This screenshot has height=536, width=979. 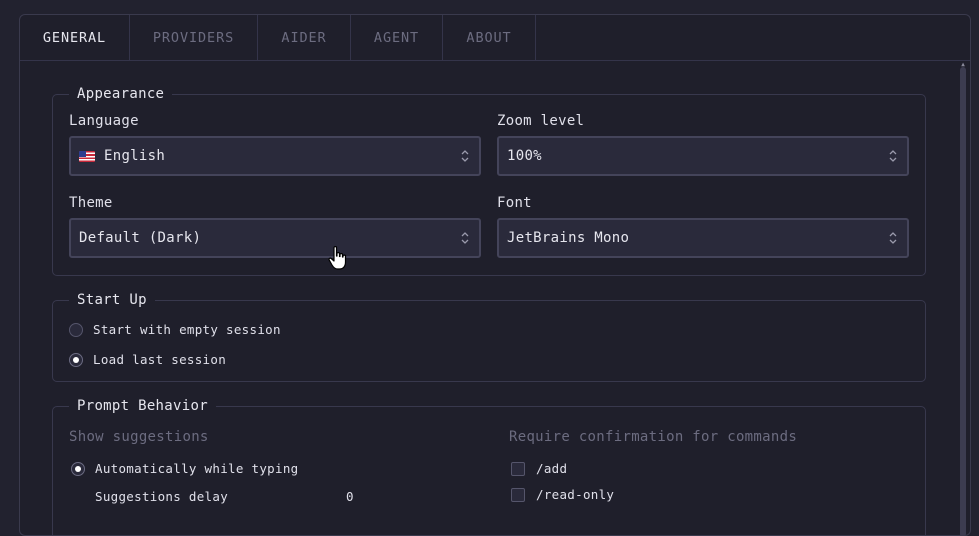 What do you see at coordinates (703, 238) in the screenshot?
I see `font-select: JetBrains Mono` at bounding box center [703, 238].